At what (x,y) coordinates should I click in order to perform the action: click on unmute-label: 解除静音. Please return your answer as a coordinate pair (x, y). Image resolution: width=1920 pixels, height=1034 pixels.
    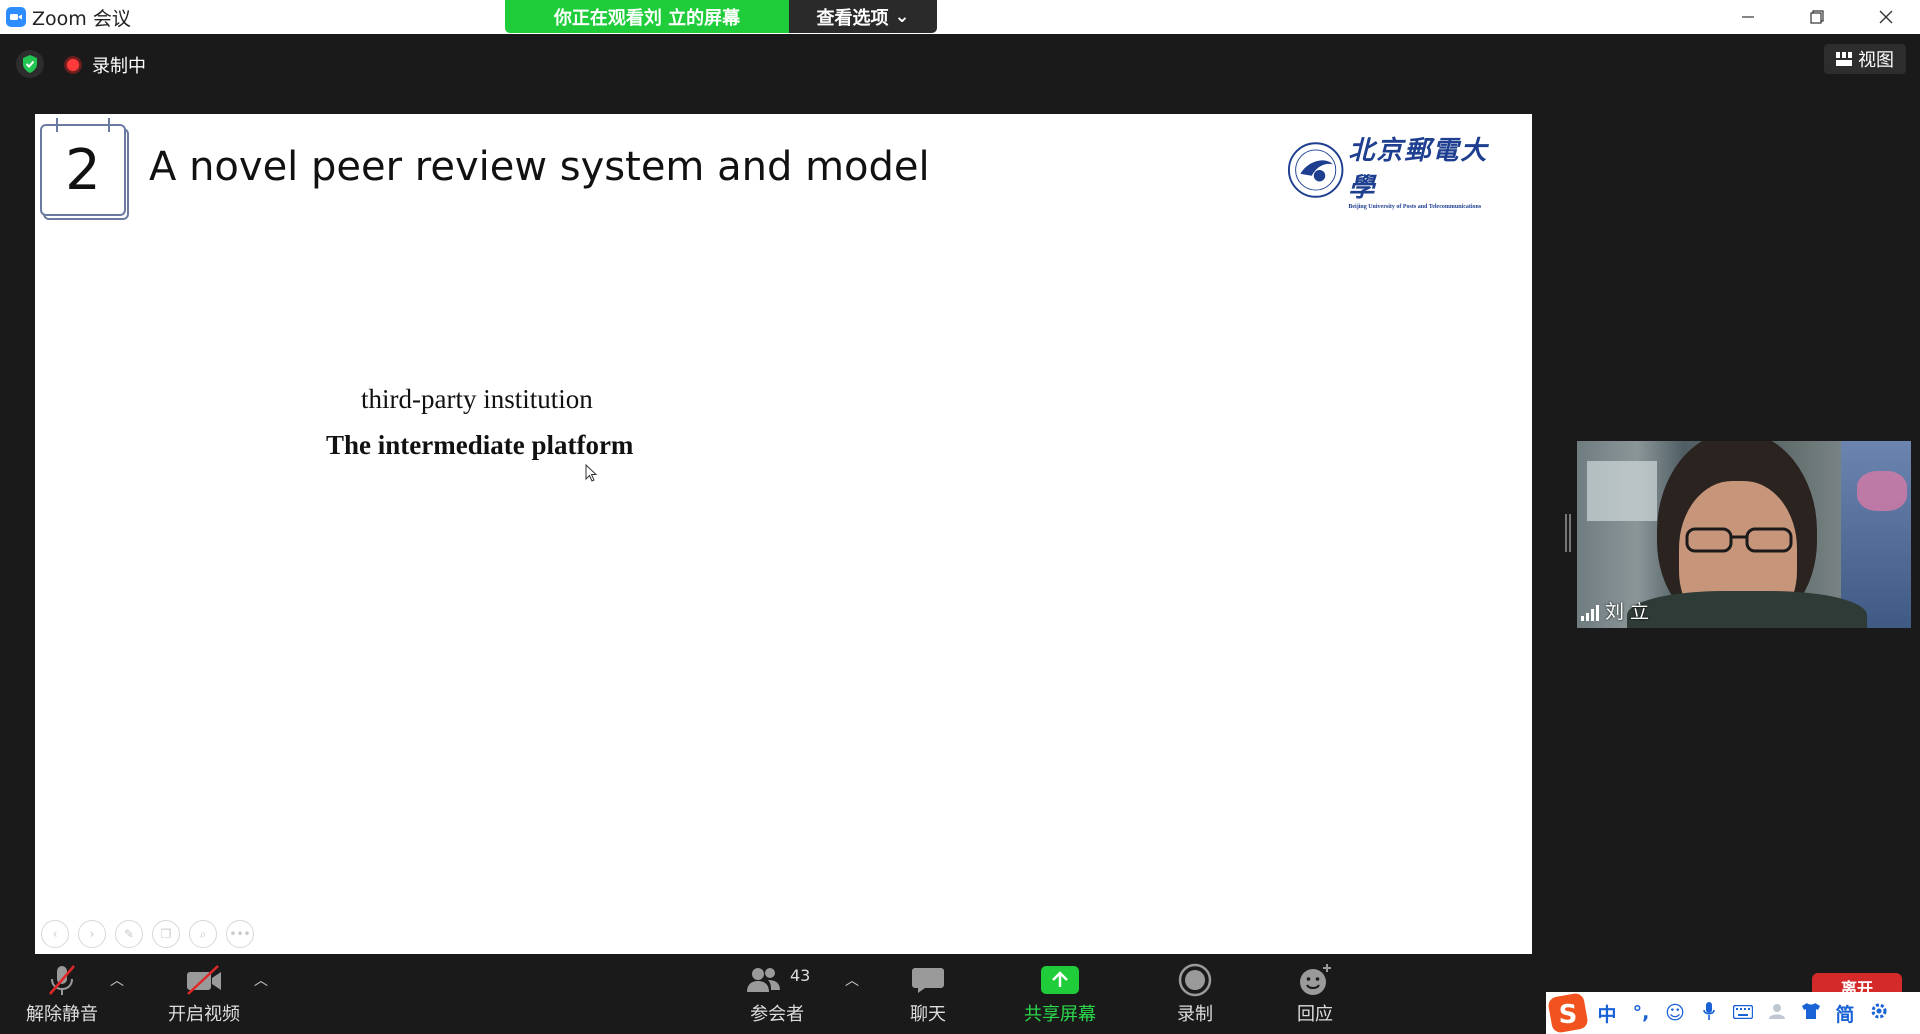
    Looking at the image, I should click on (62, 1014).